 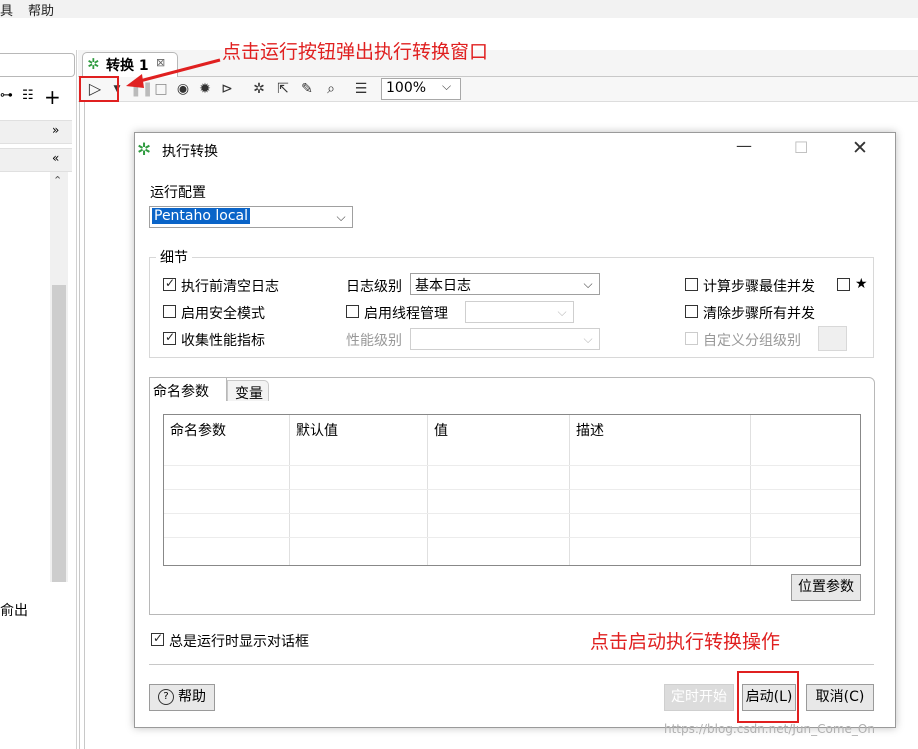 I want to click on annotation-bottom: 点击启动执行转换操作, so click(x=685, y=642).